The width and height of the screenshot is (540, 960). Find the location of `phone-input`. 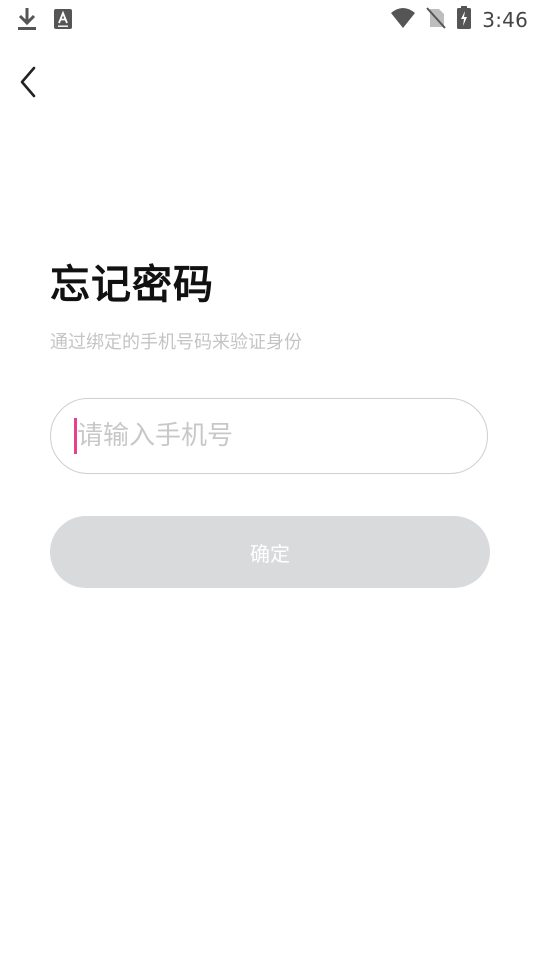

phone-input is located at coordinates (272, 436).